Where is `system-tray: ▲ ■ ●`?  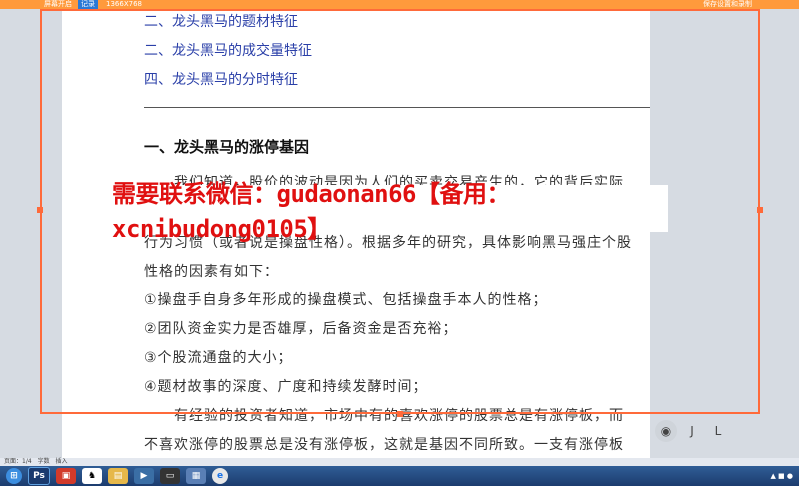
system-tray: ▲ ■ ● is located at coordinates (781, 476).